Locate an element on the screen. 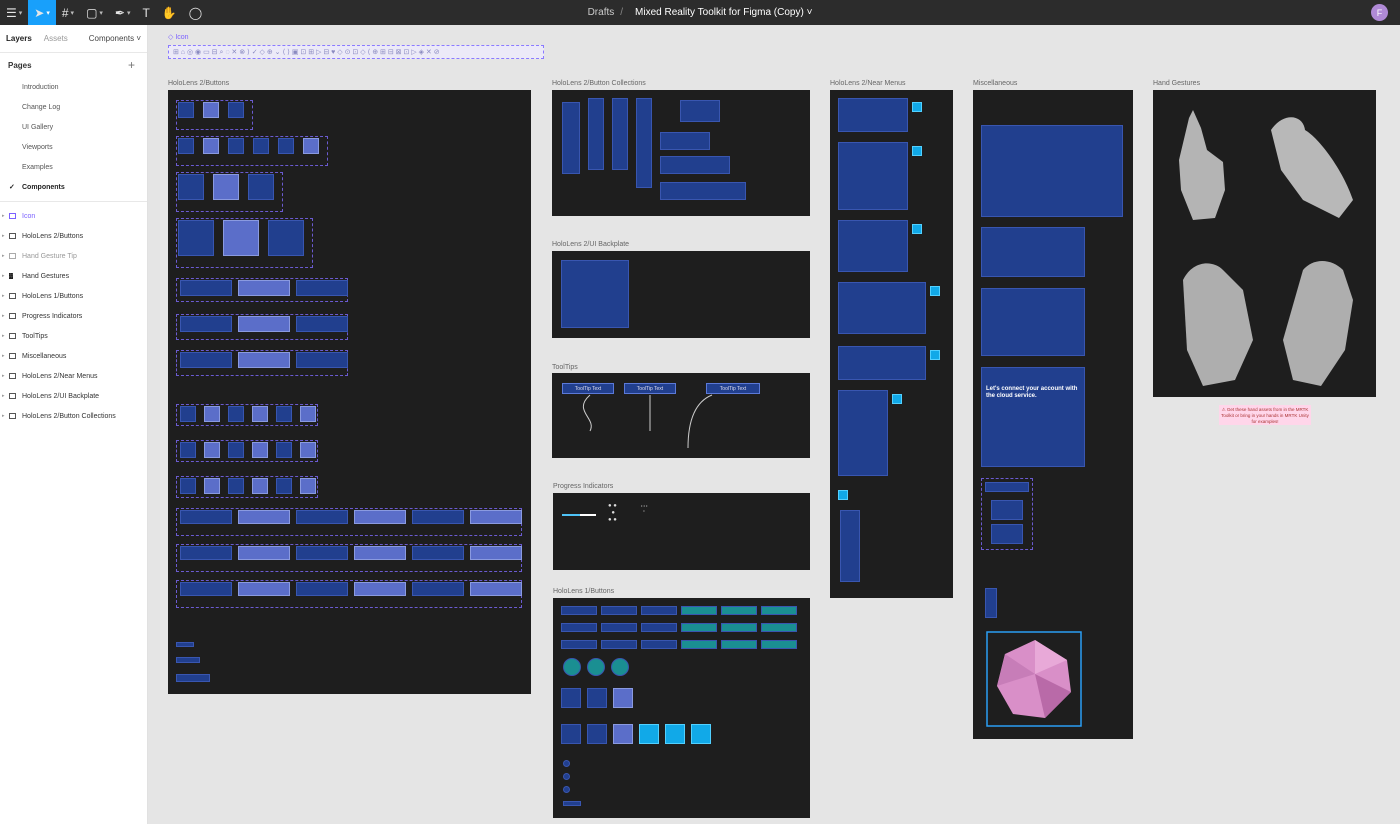 Image resolution: width=1400 pixels, height=824 pixels. frame-label-backplate: HoloLens 2/UI Backplate is located at coordinates (590, 244).